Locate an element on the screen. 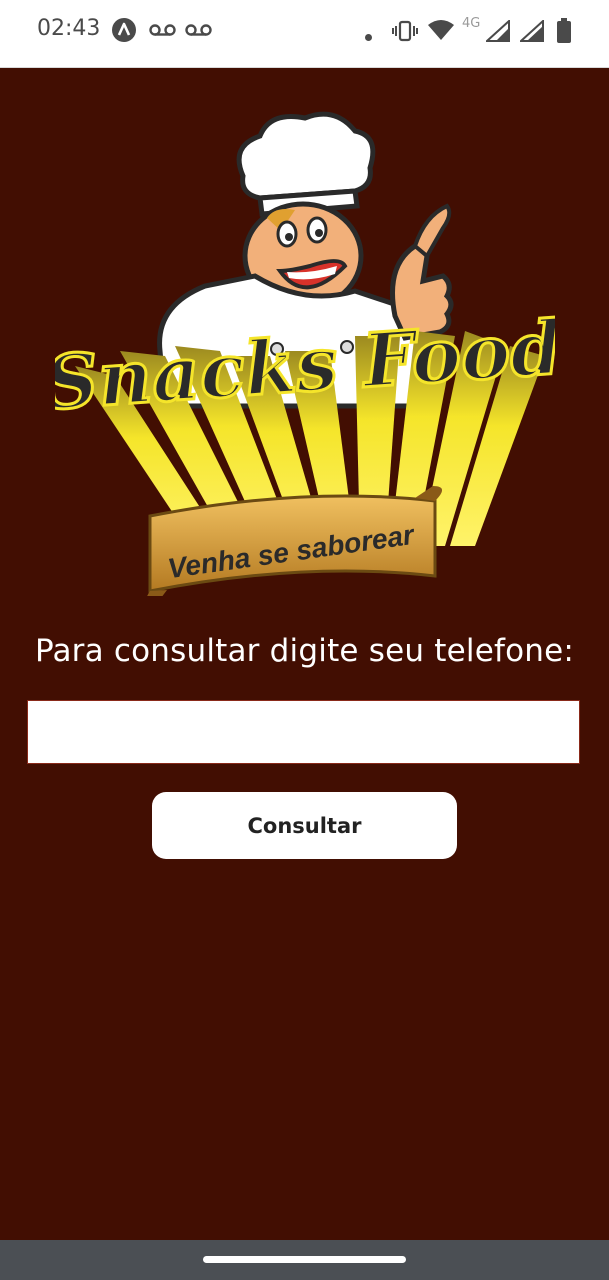  battery-icon is located at coordinates (564, 33).